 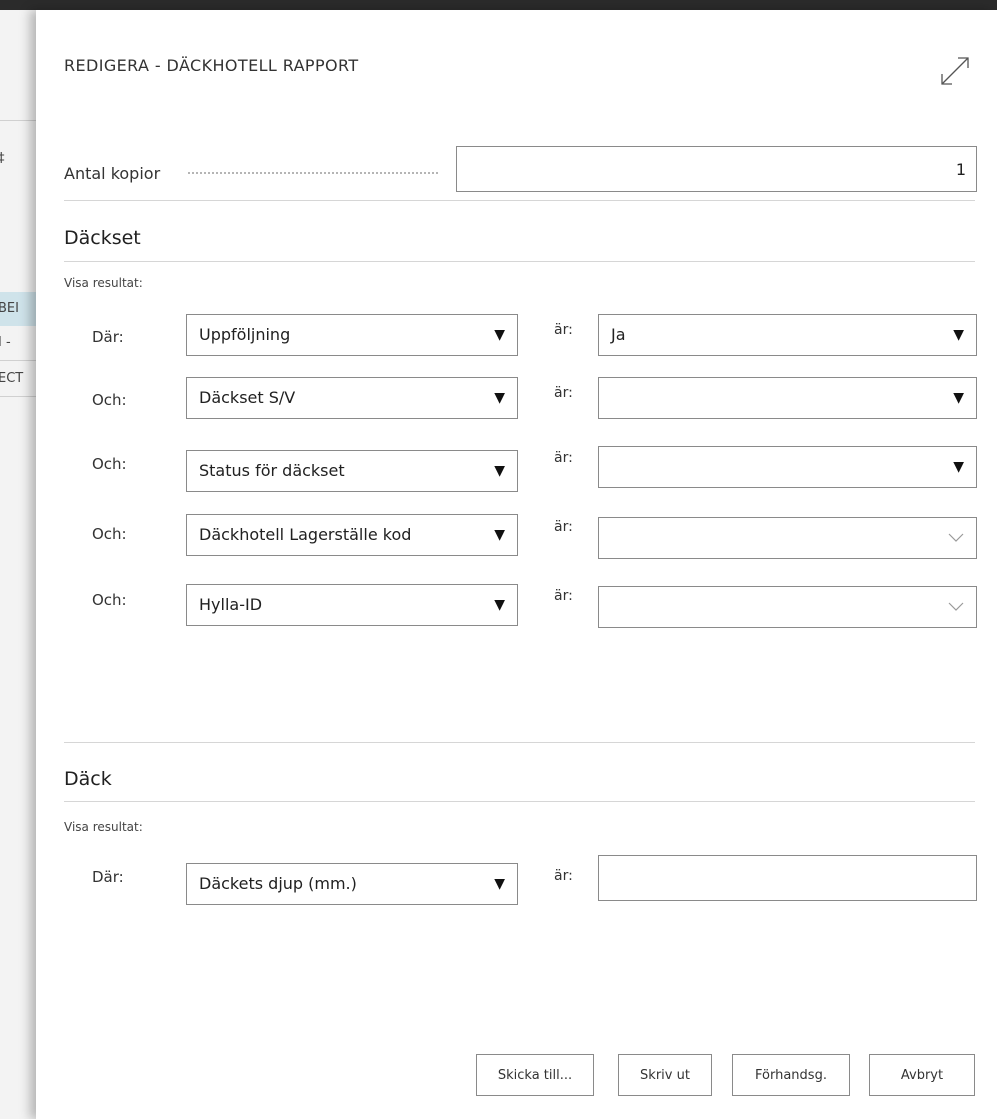 I want to click on dialog-title: REDIGERA - DÄCKHOTELL RAPPORT, so click(x=211, y=65).